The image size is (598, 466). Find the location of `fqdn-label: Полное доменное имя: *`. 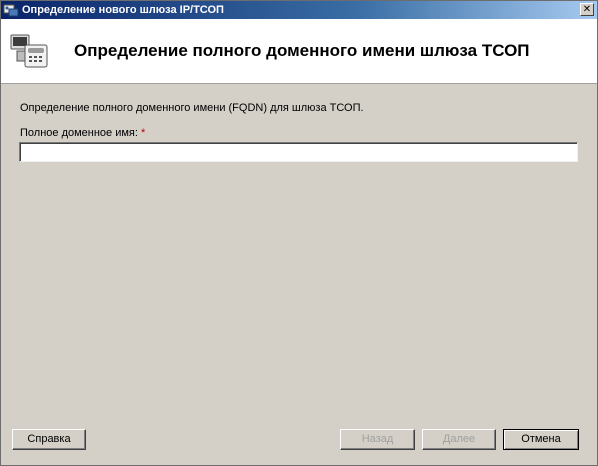

fqdn-label: Полное доменное имя: * is located at coordinates (82, 133).